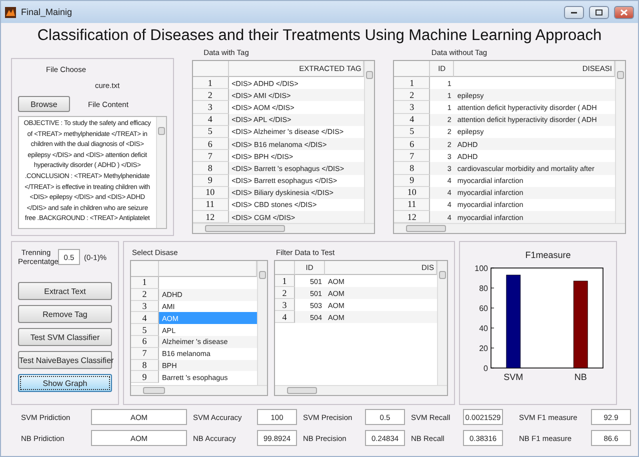 This screenshot has height=457, width=639. Describe the element at coordinates (483, 288) in the screenshot. I see `tick-label: 80` at that location.